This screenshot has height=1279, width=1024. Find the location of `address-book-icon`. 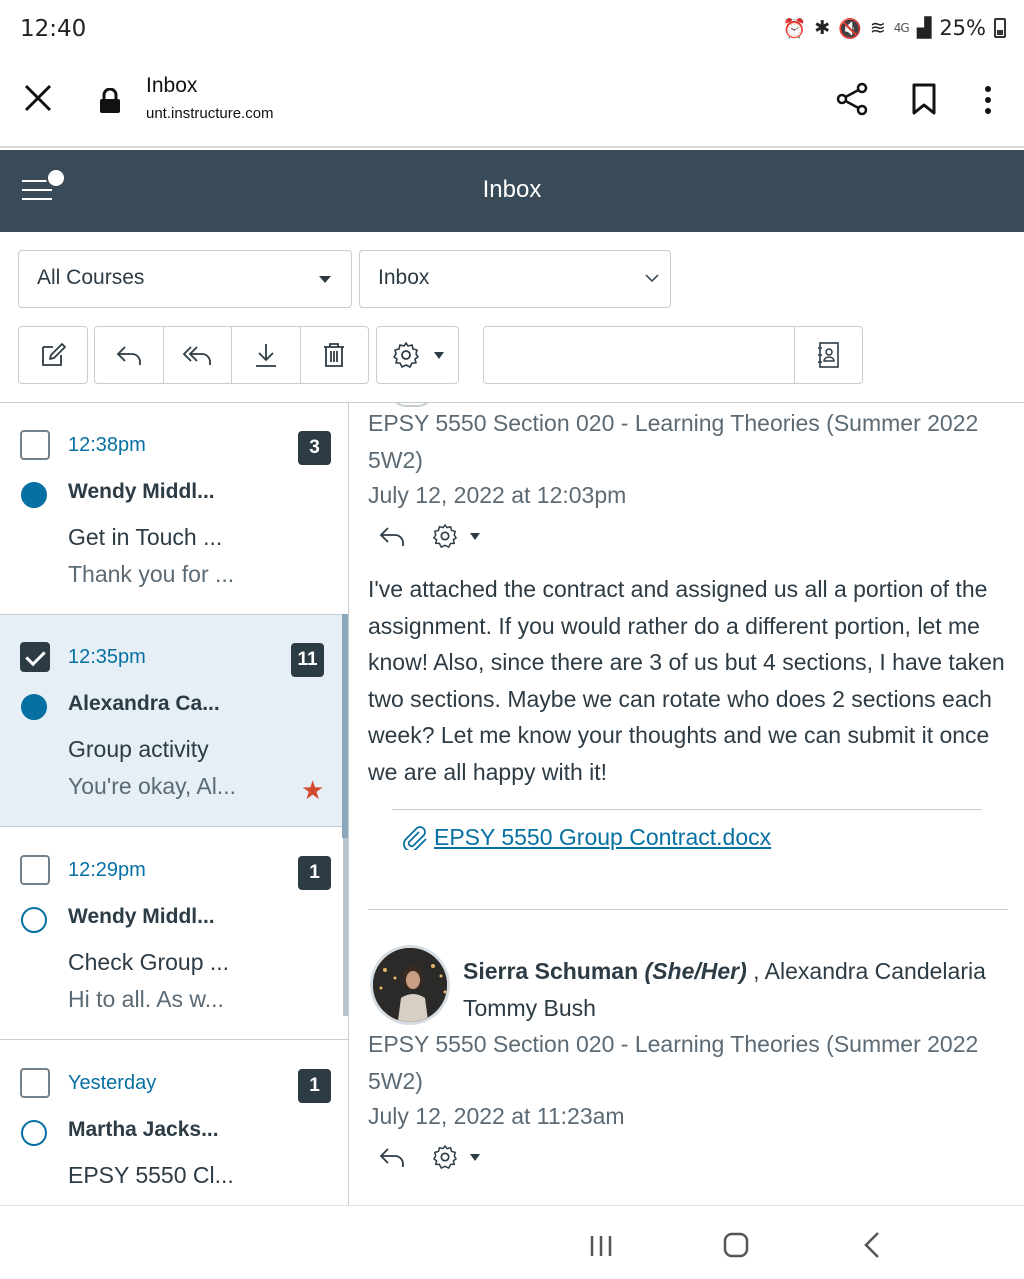

address-book-icon is located at coordinates (828, 355).